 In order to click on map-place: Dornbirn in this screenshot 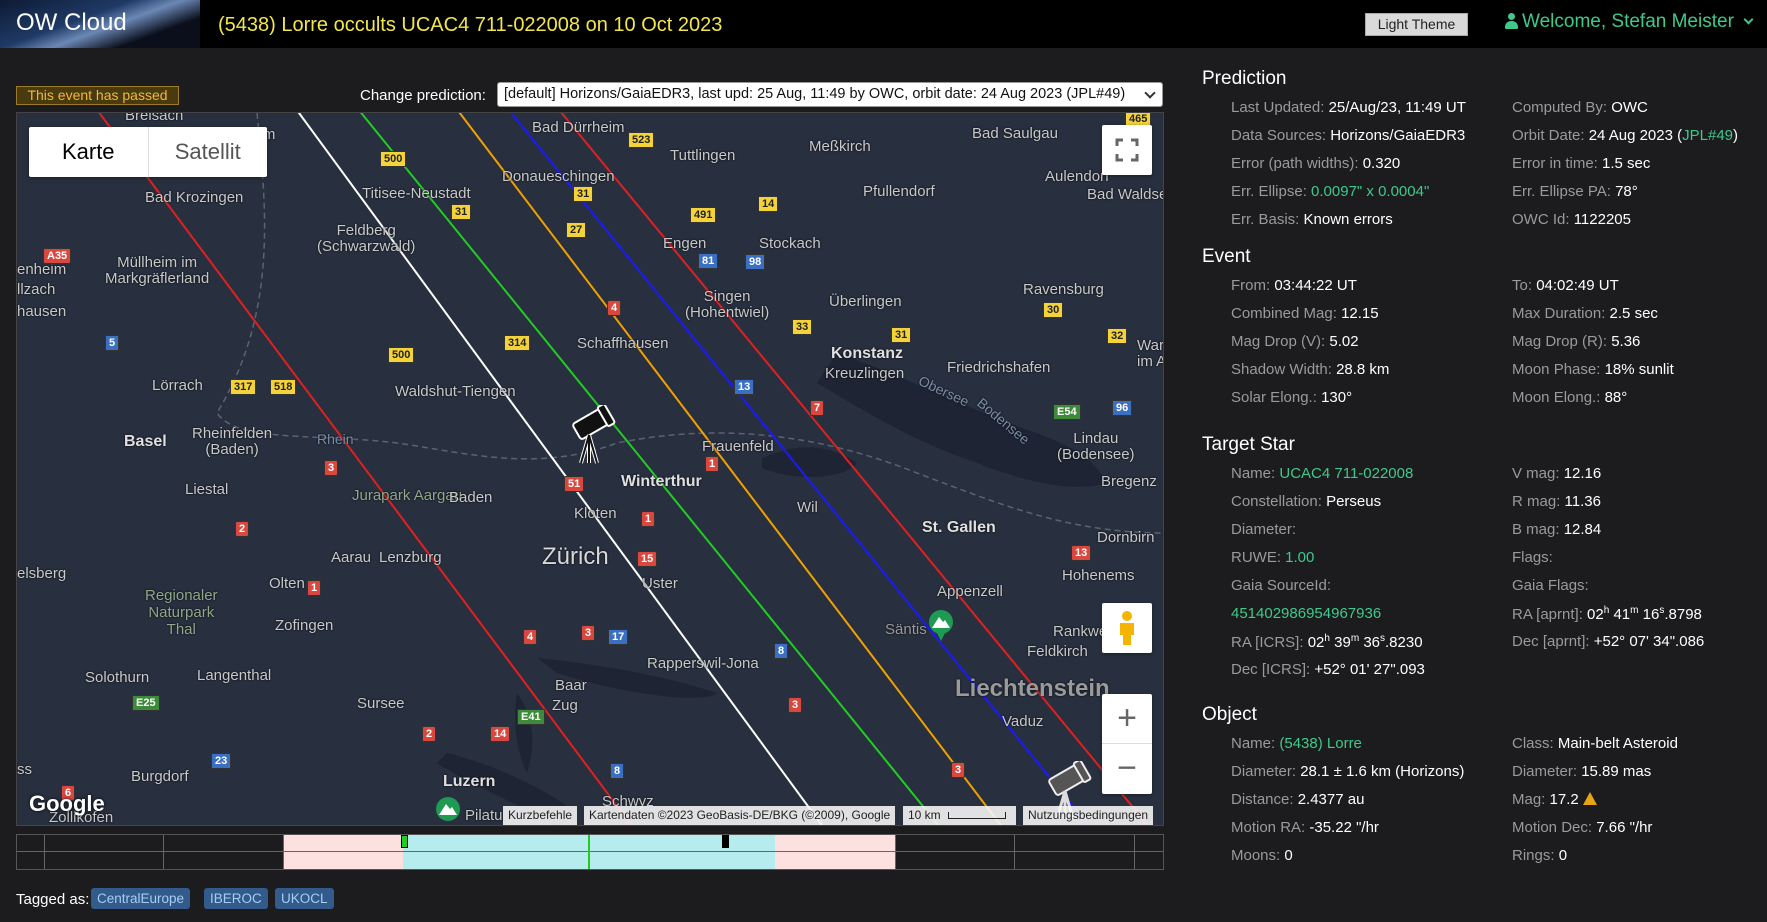, I will do `click(1126, 537)`.